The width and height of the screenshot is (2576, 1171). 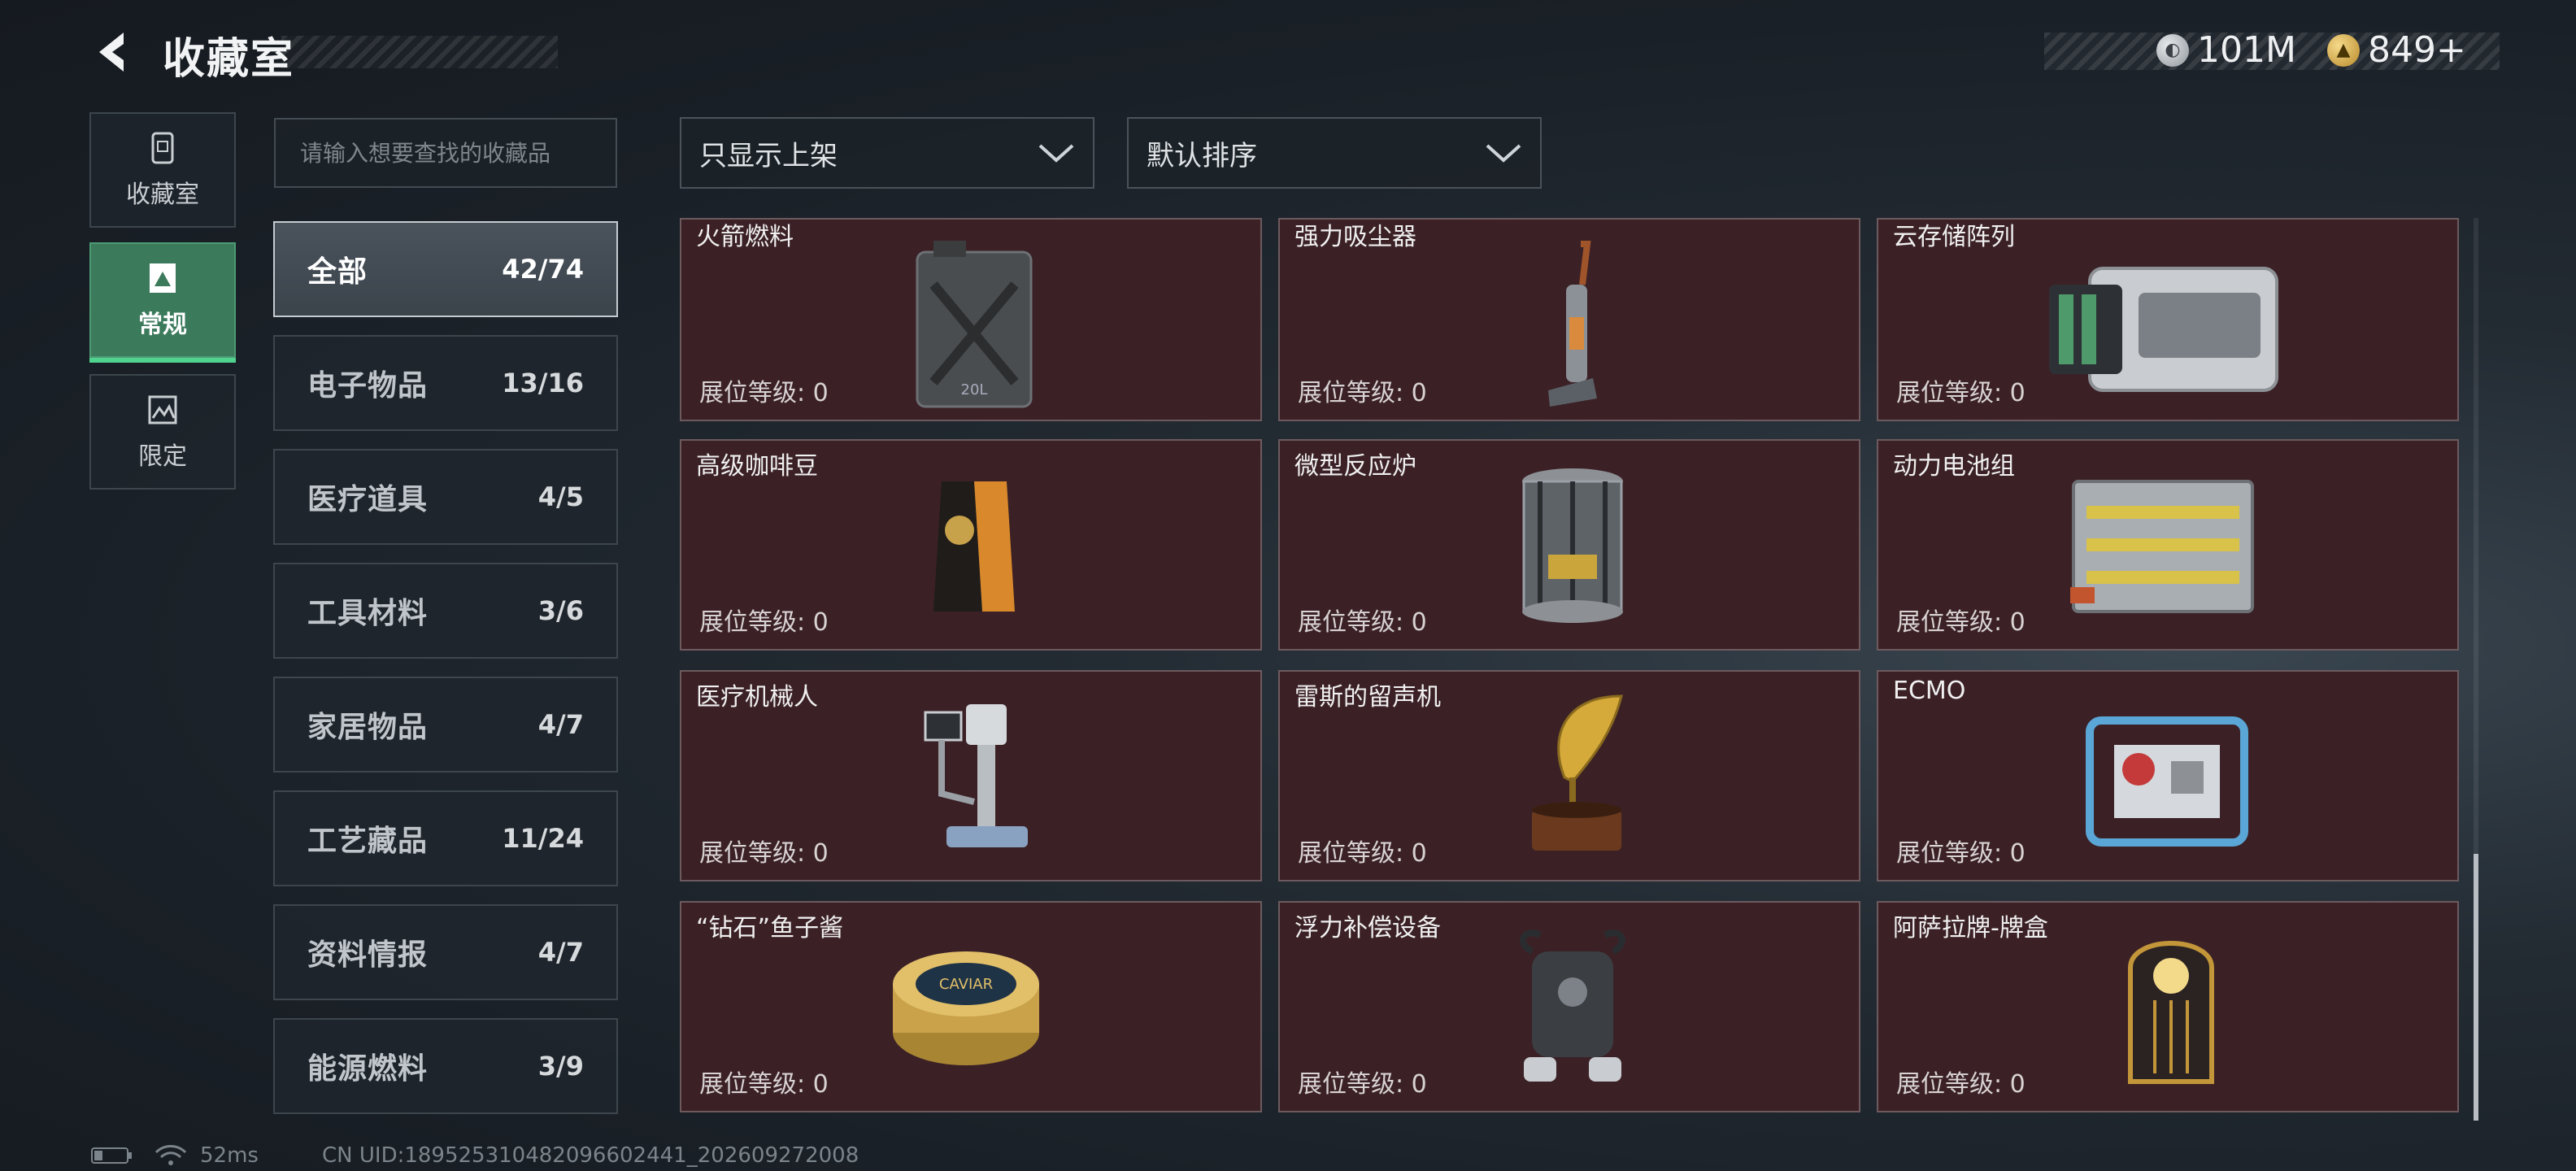 I want to click on item-name: 雷斯的留声机, so click(x=1368, y=698).